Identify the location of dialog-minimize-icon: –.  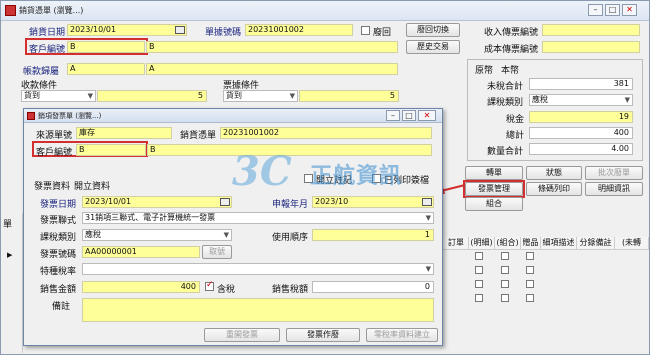
(393, 115).